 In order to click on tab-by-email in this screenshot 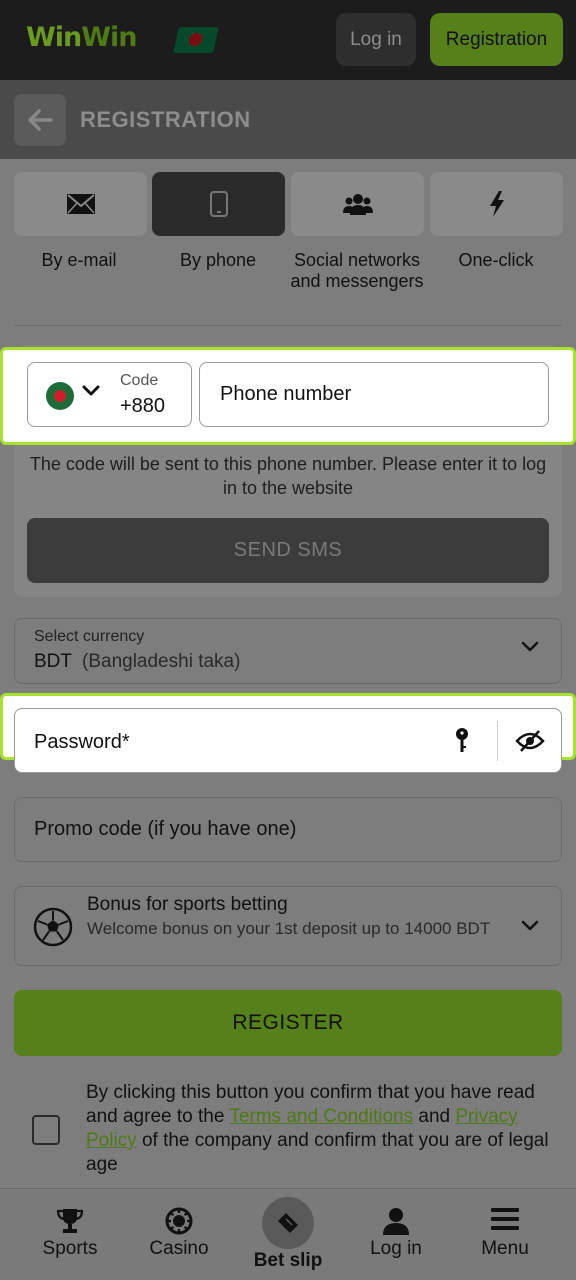, I will do `click(80, 204)`.